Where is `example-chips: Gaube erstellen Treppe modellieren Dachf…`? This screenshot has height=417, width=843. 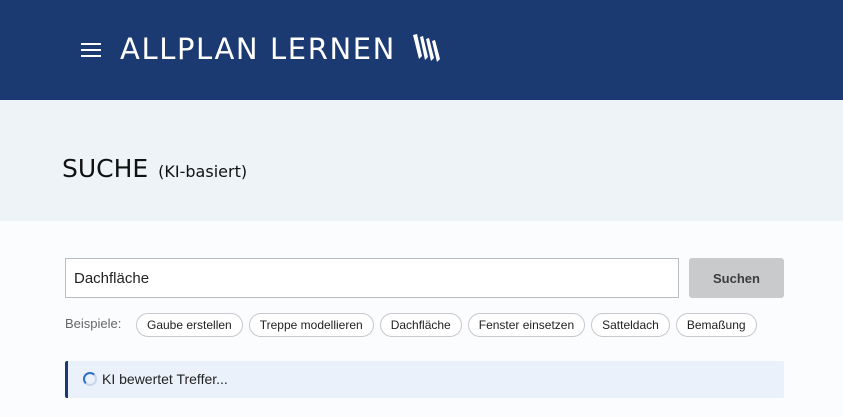
example-chips: Gaube erstellen Treppe modellieren Dachf… is located at coordinates (446, 325).